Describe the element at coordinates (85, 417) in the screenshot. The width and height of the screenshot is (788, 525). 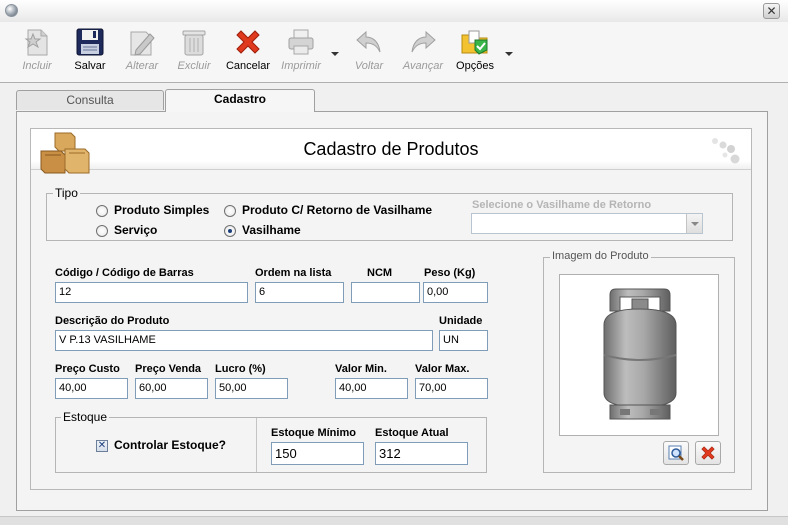
I see `estoque-legend: Estoque` at that location.